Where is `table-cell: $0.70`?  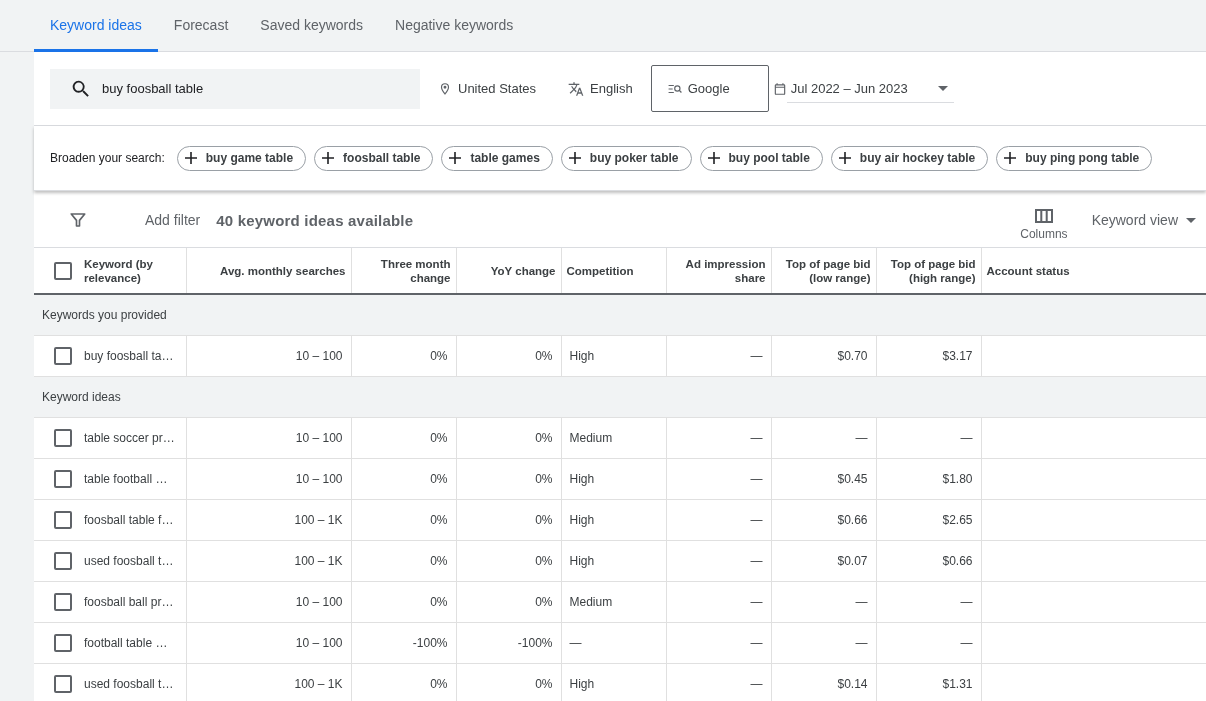 table-cell: $0.70 is located at coordinates (852, 356).